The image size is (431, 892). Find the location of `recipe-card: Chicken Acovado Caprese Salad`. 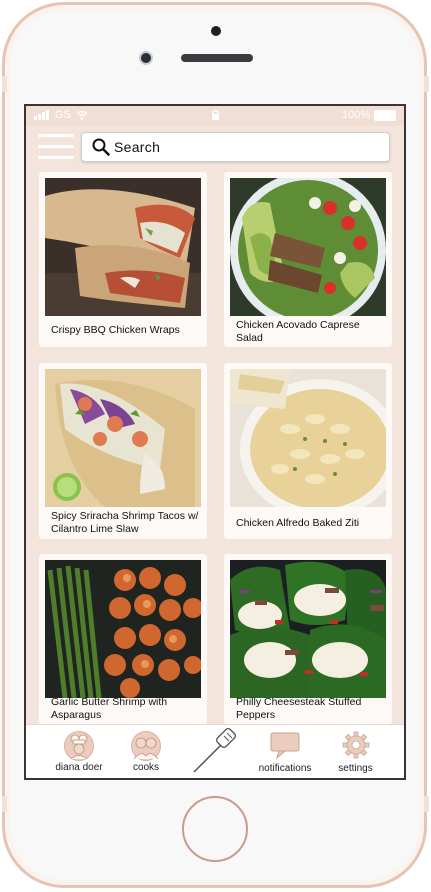

recipe-card: Chicken Acovado Caprese Salad is located at coordinates (308, 259).